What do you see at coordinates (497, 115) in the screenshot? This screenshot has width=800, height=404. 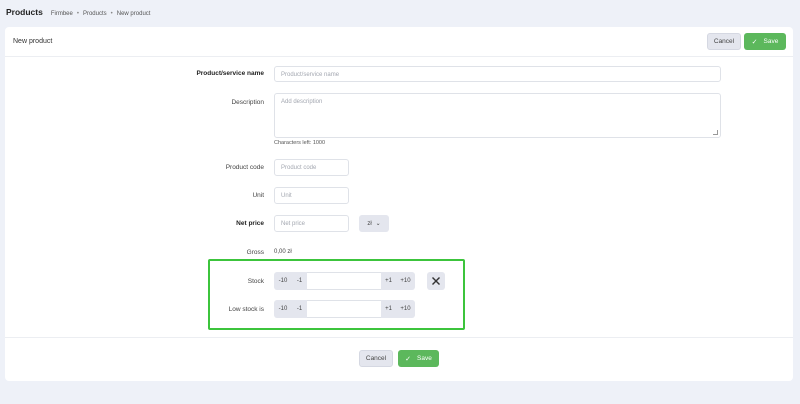 I see `description-textarea: Add description` at bounding box center [497, 115].